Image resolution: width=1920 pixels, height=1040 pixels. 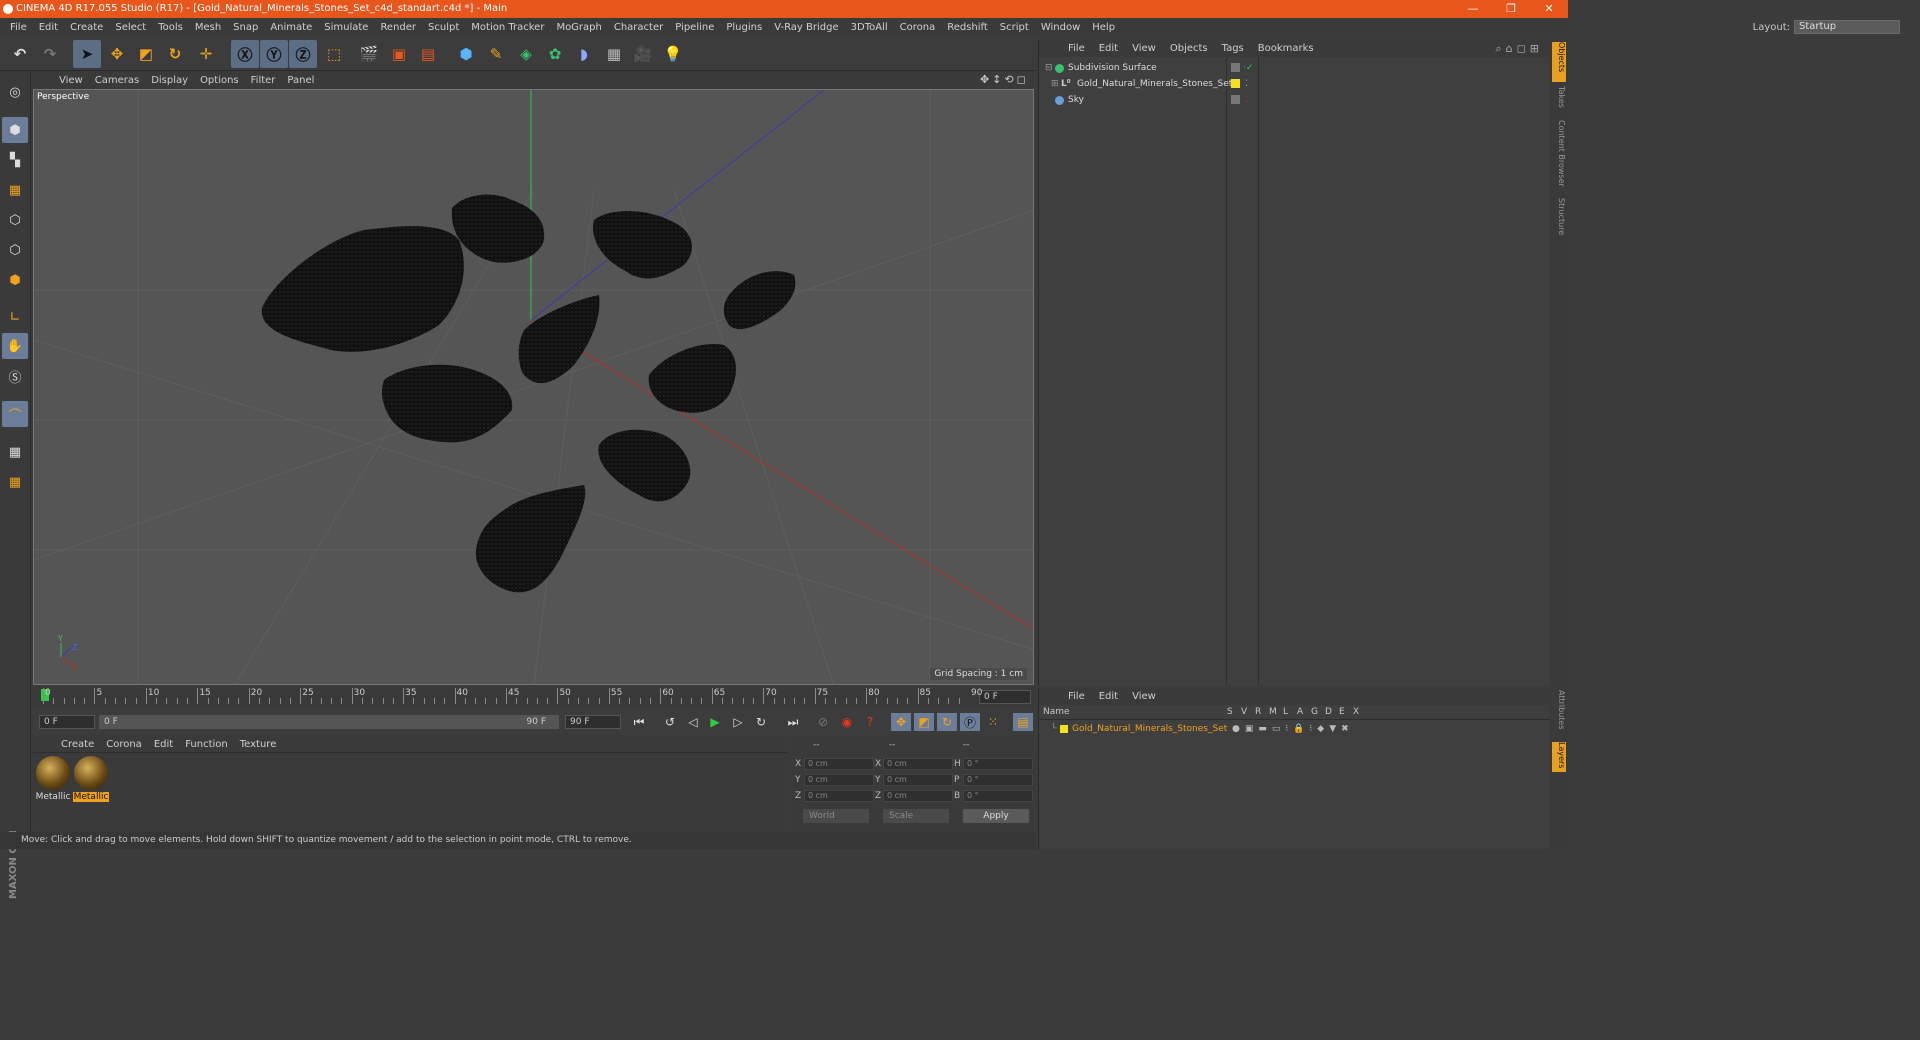 I want to click on viewport-nav-icons: ✥↕⟲◻, so click(x=1004, y=79).